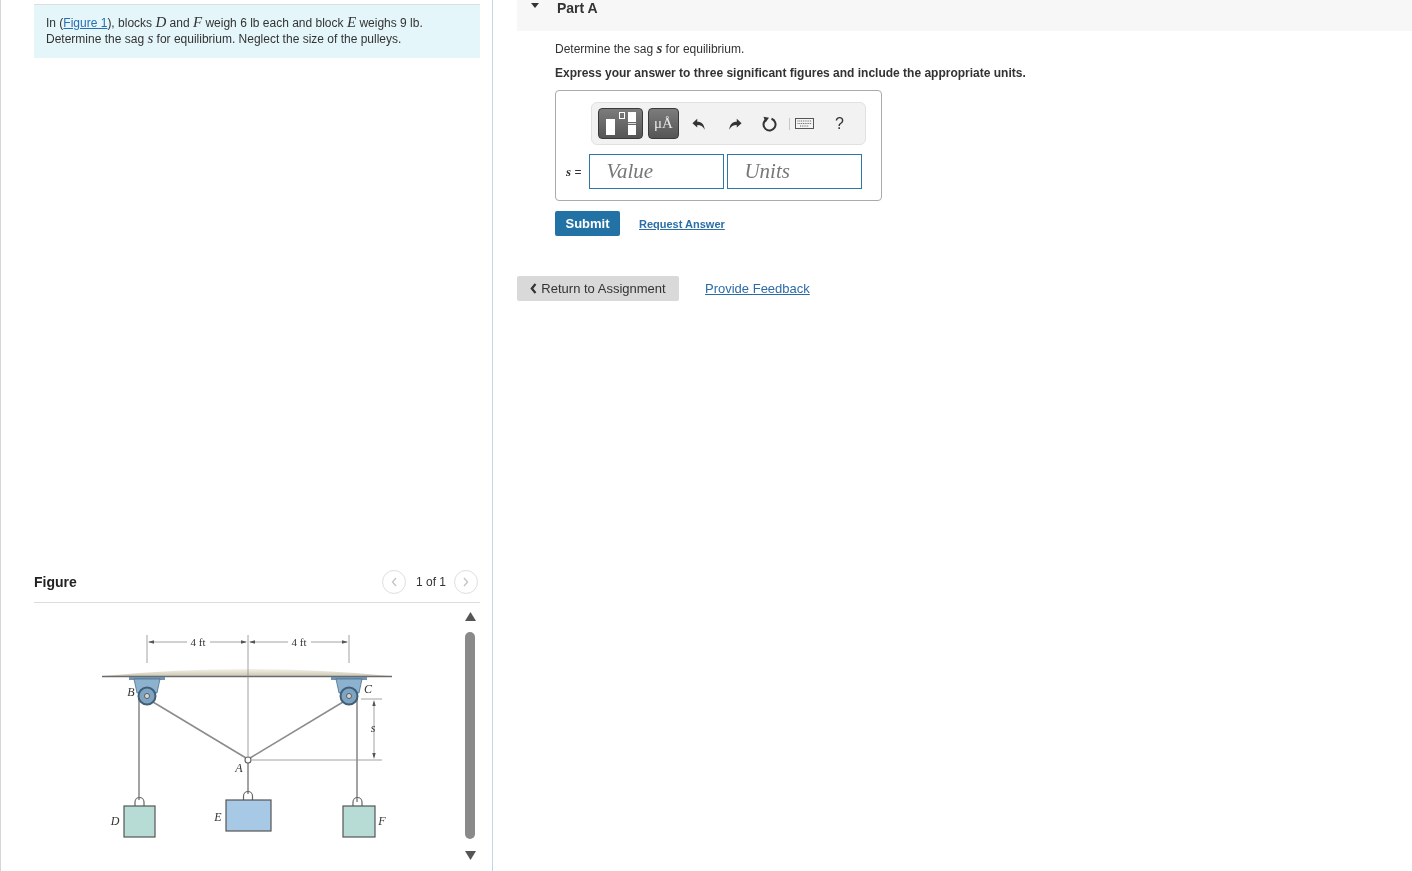  I want to click on triangle-up-icon, so click(470, 616).